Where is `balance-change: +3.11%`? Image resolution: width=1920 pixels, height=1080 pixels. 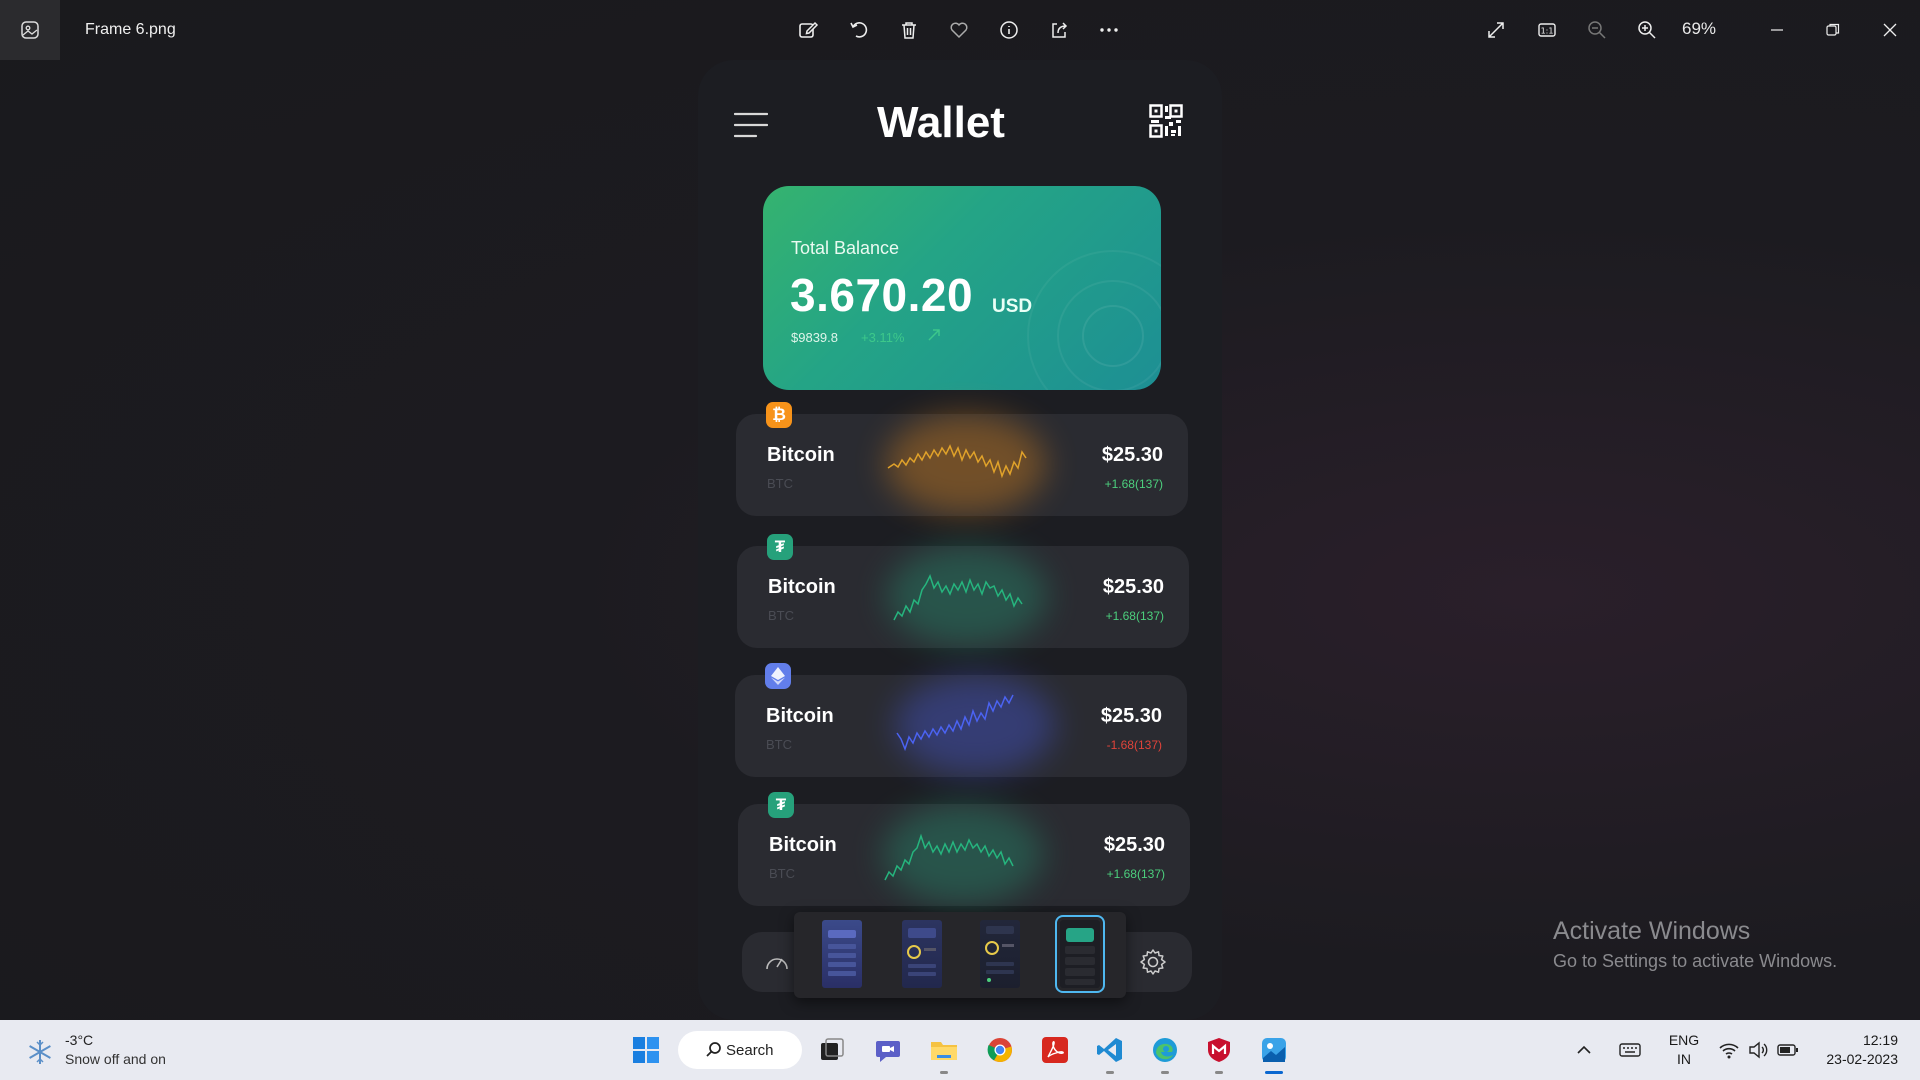 balance-change: +3.11% is located at coordinates (883, 337).